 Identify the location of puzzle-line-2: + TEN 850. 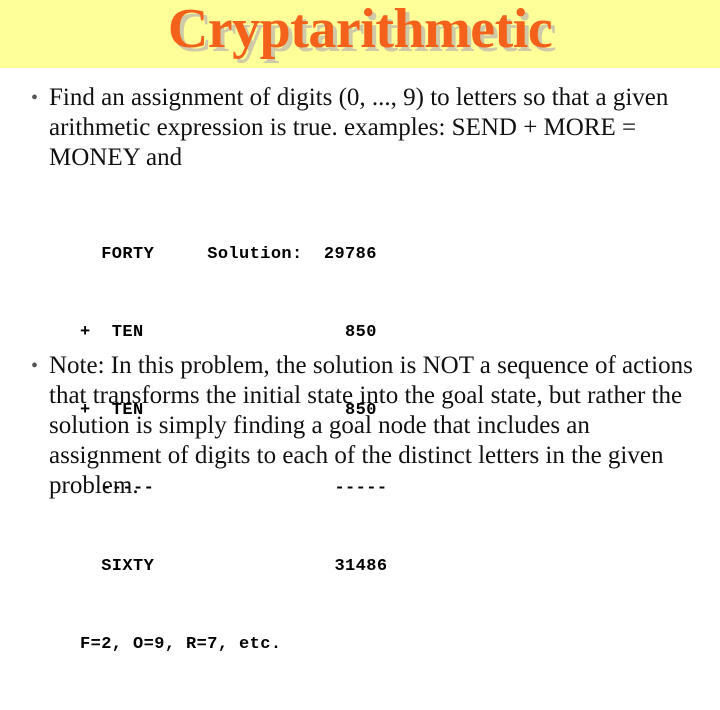
(228, 332).